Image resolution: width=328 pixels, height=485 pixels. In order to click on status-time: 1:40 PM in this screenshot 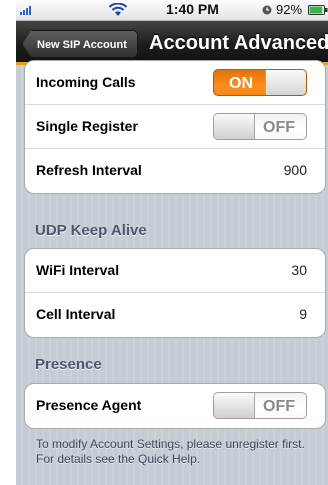, I will do `click(192, 9)`.